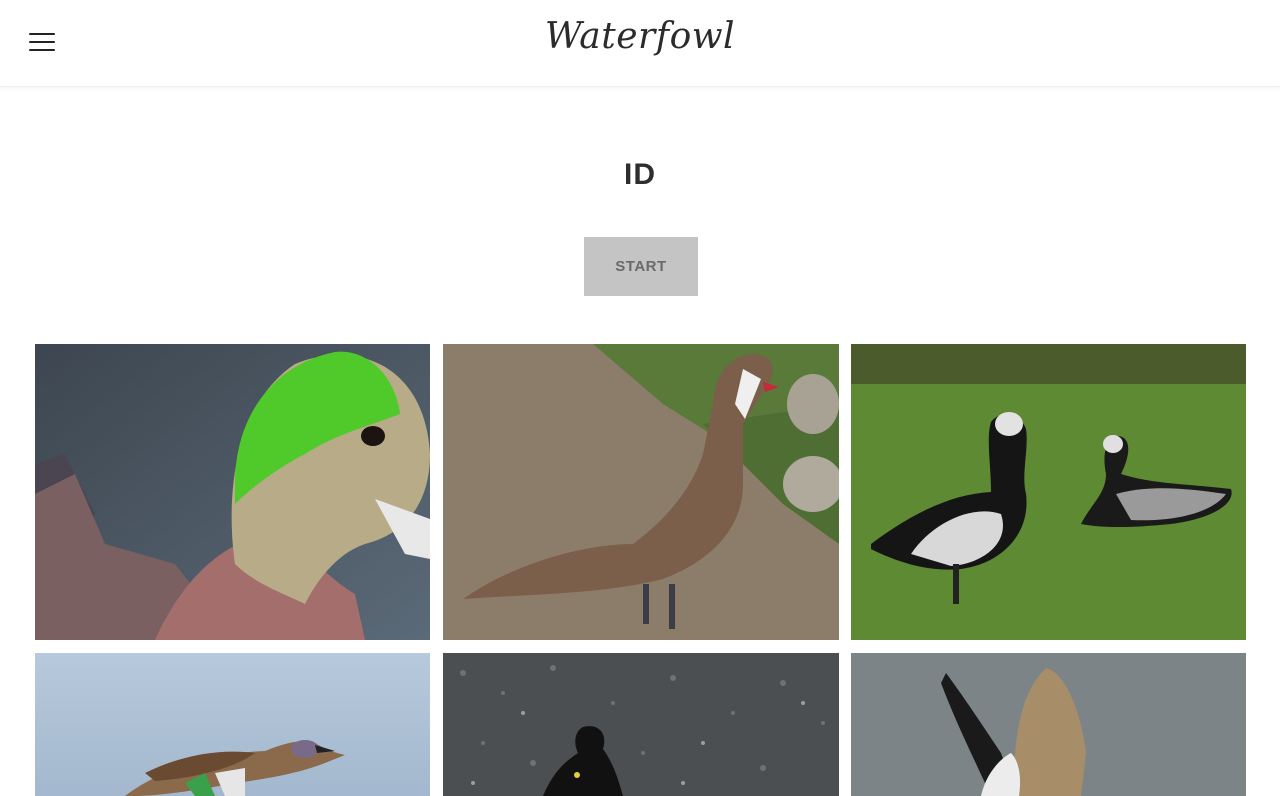 The image size is (1280, 796). I want to click on gallery-tile-barnacle-geese, so click(1048, 492).